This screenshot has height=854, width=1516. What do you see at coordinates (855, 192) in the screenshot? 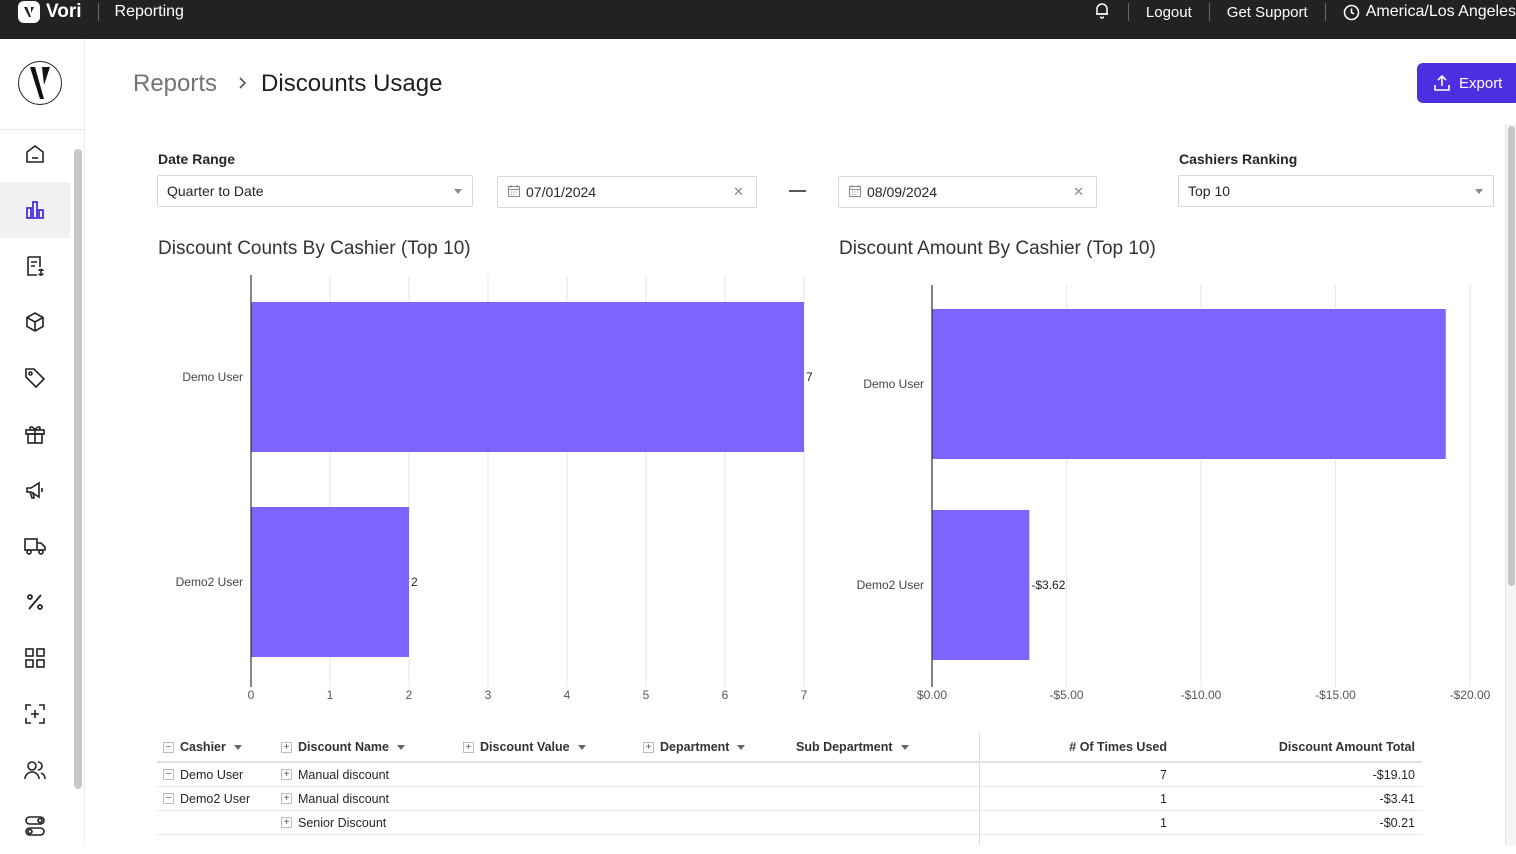
I see `calendar-icon` at bounding box center [855, 192].